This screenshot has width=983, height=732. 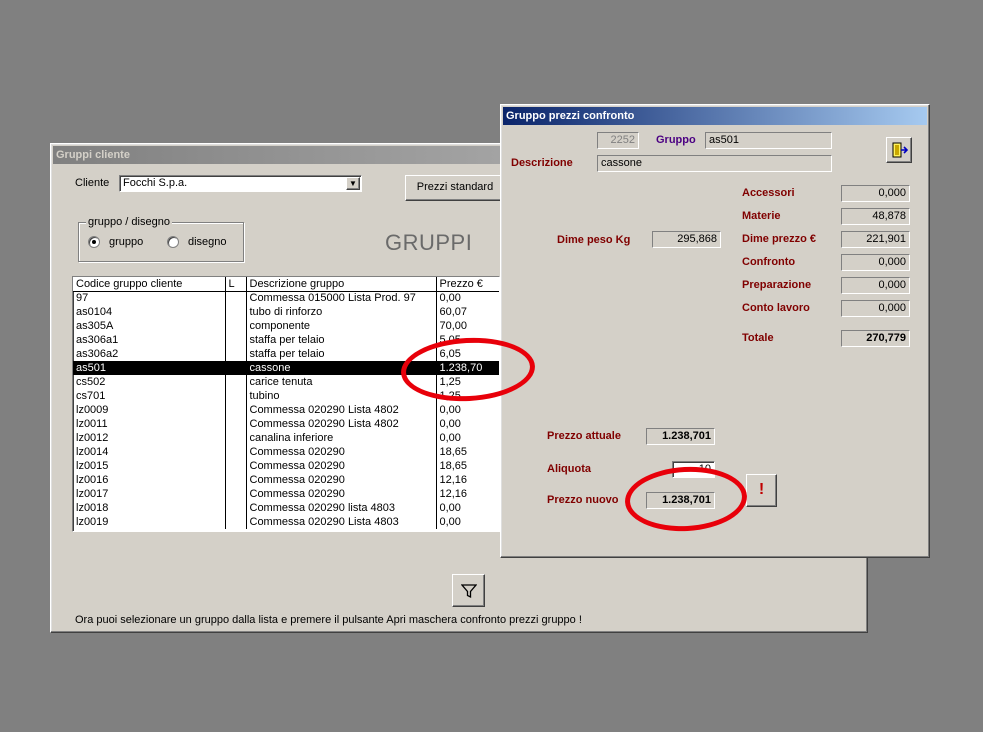 What do you see at coordinates (777, 285) in the screenshot?
I see `preparazione-label: Preparazione` at bounding box center [777, 285].